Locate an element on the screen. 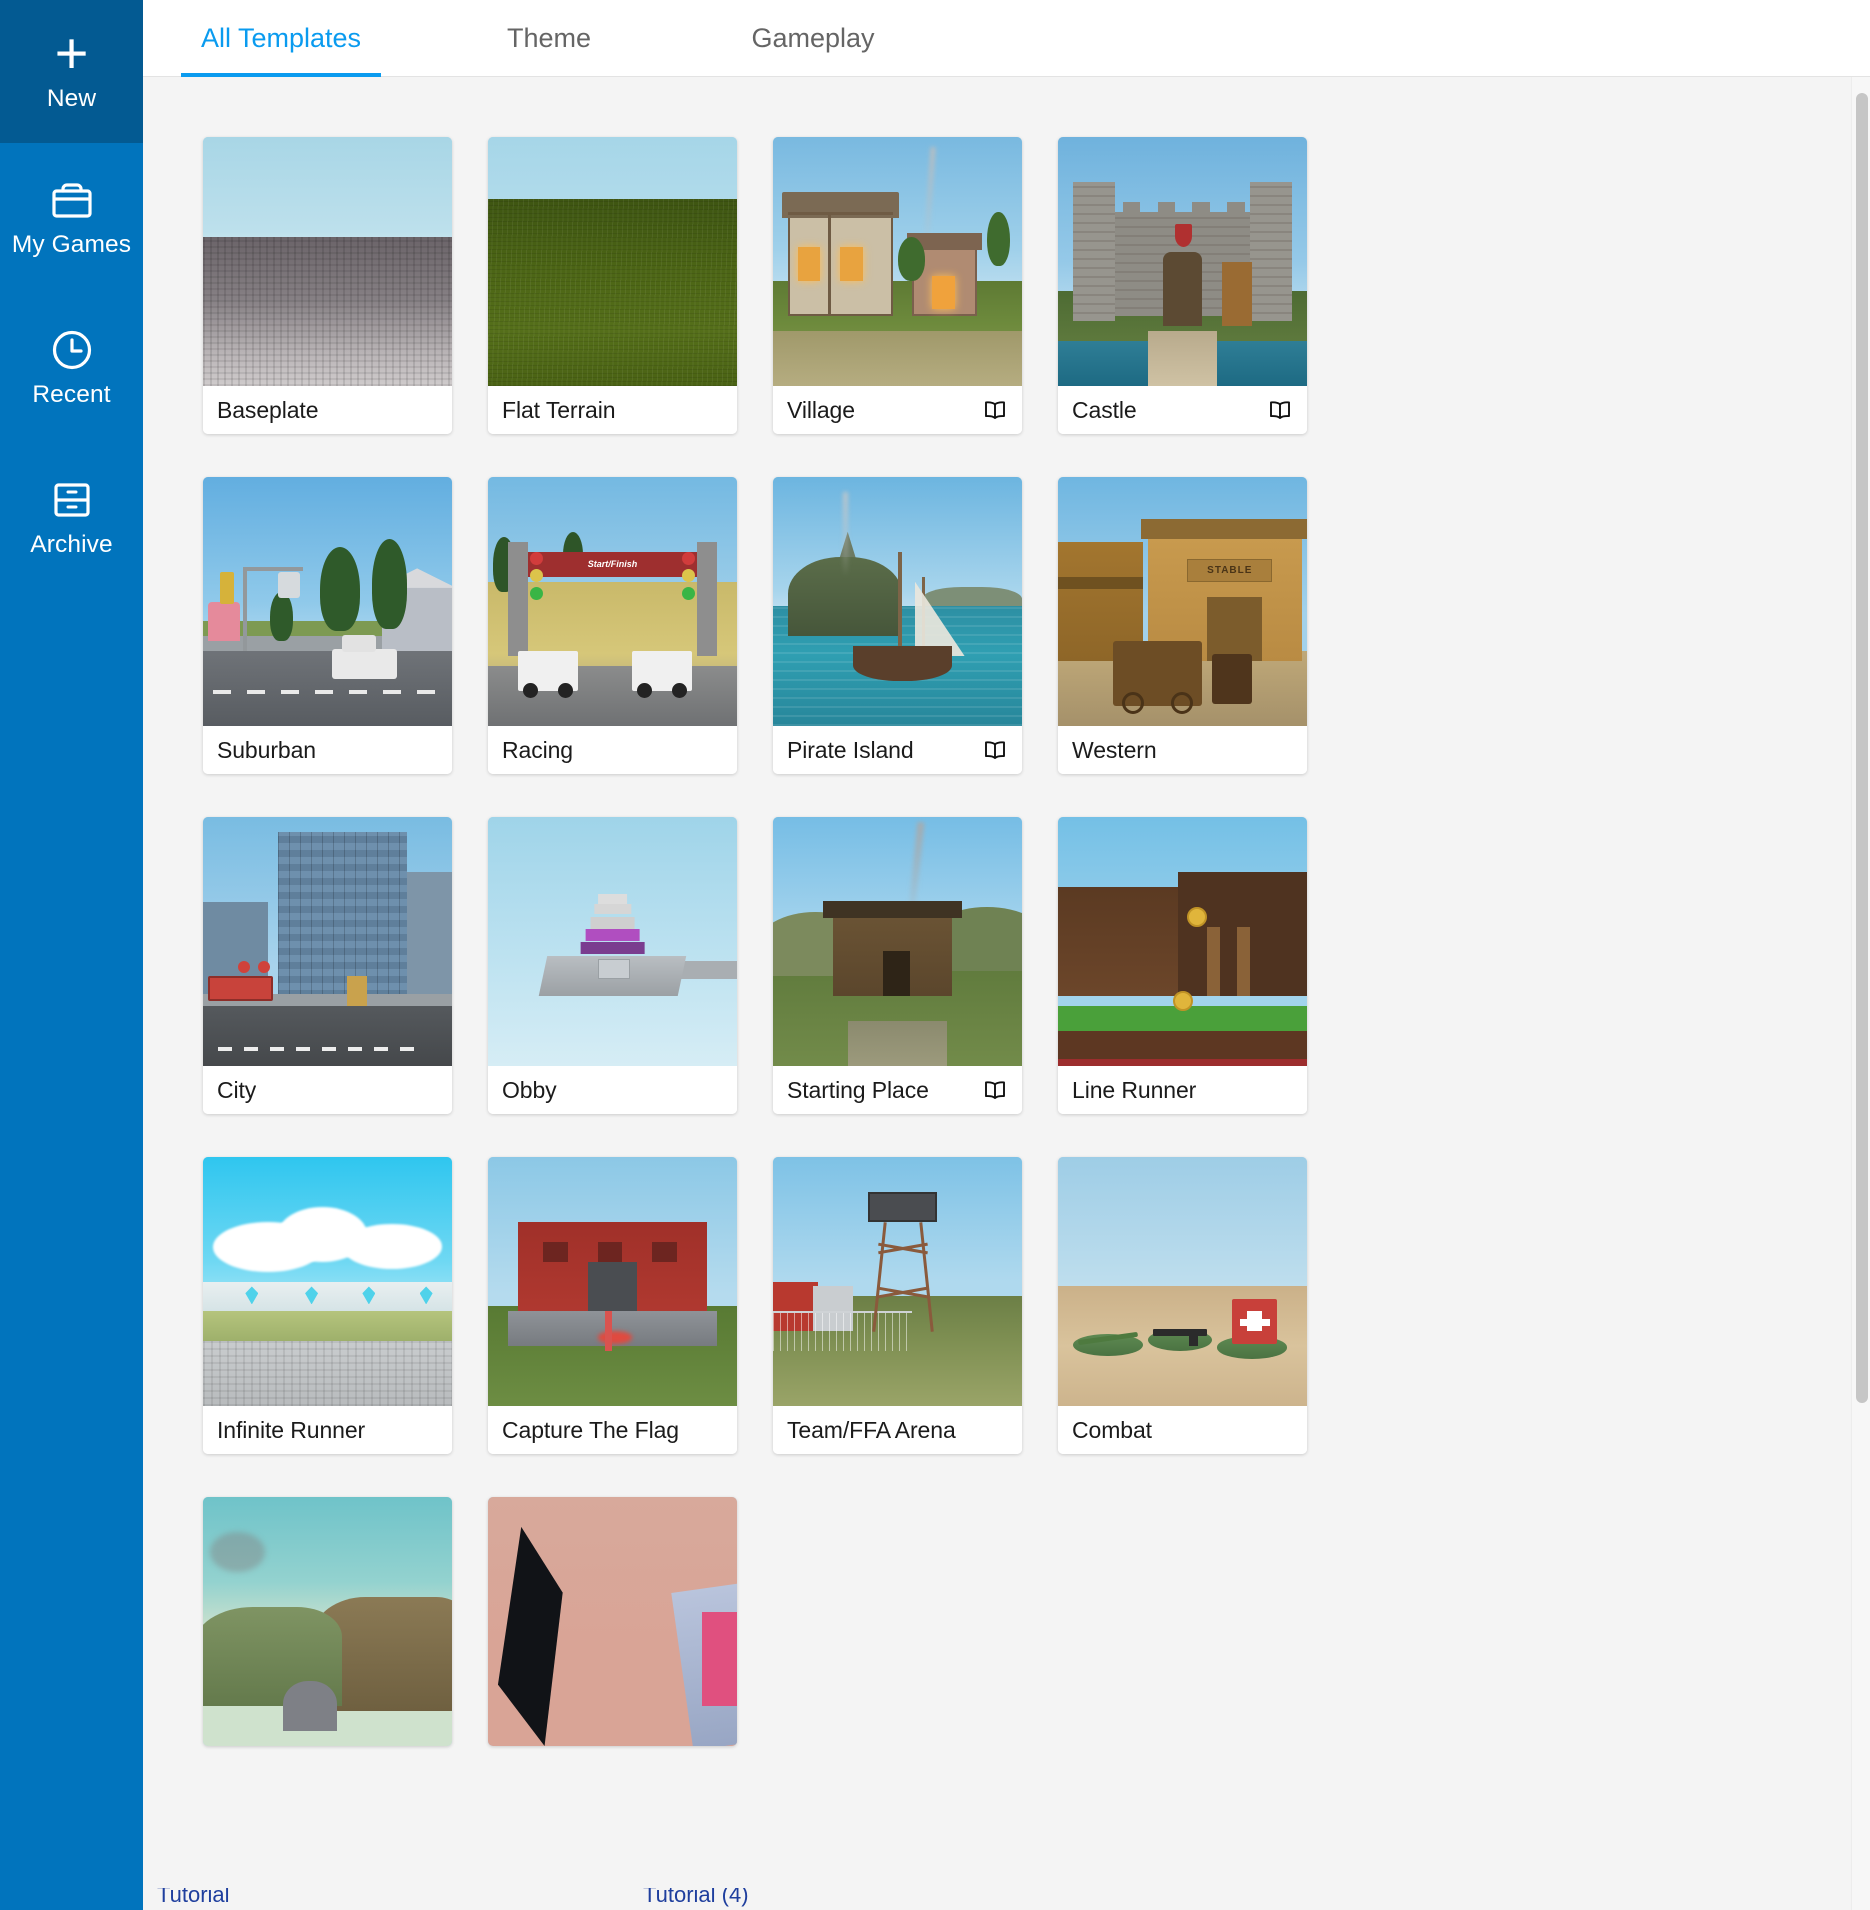 The image size is (1870, 1910). template-card-footer: Western is located at coordinates (1182, 750).